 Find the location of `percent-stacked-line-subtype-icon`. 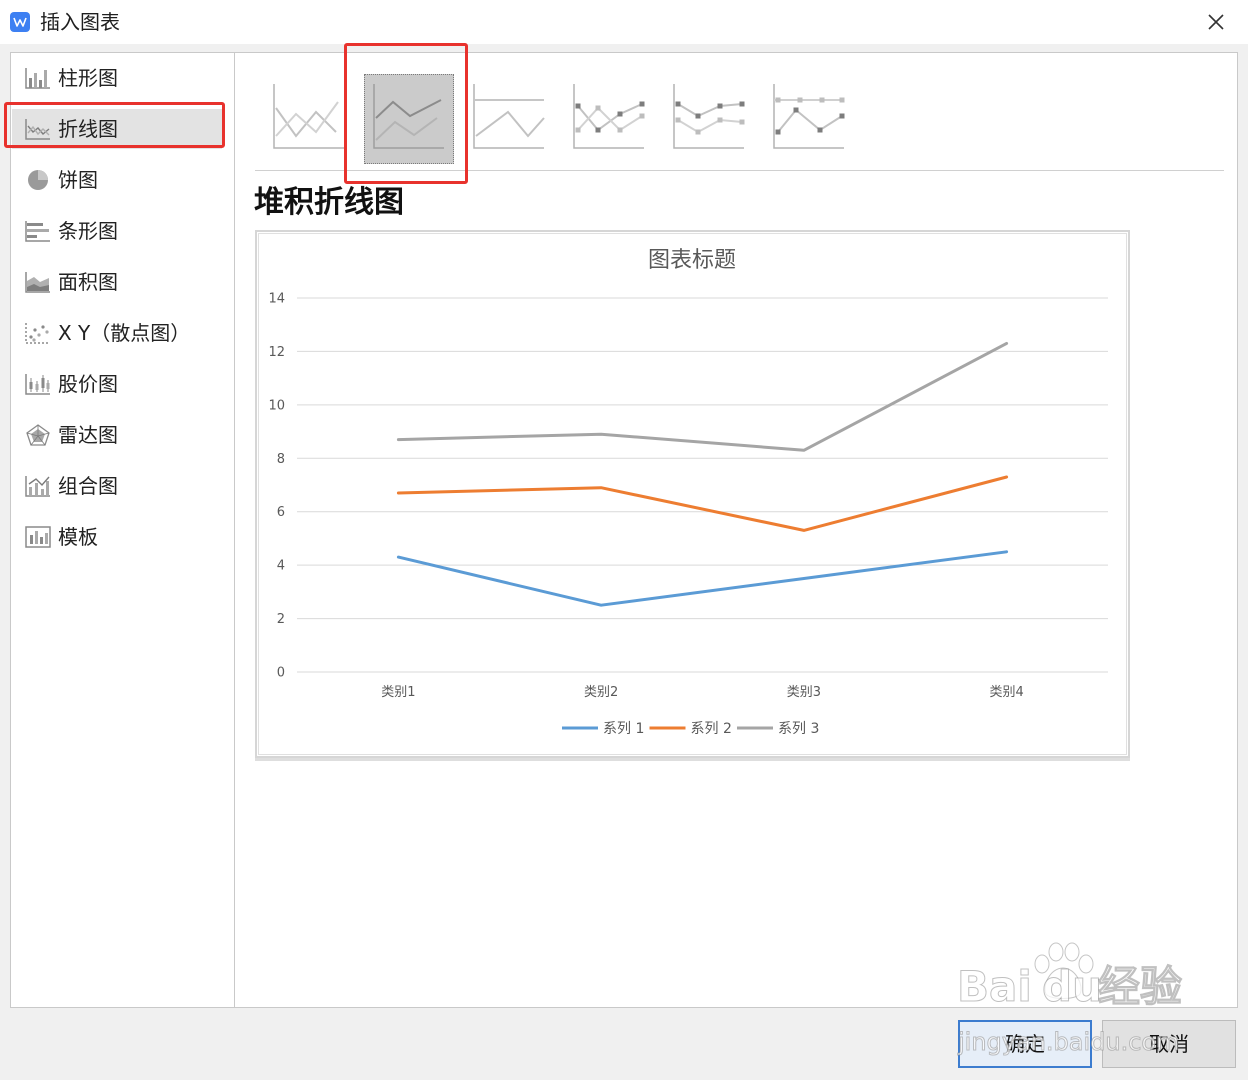

percent-stacked-line-subtype-icon is located at coordinates (509, 116).